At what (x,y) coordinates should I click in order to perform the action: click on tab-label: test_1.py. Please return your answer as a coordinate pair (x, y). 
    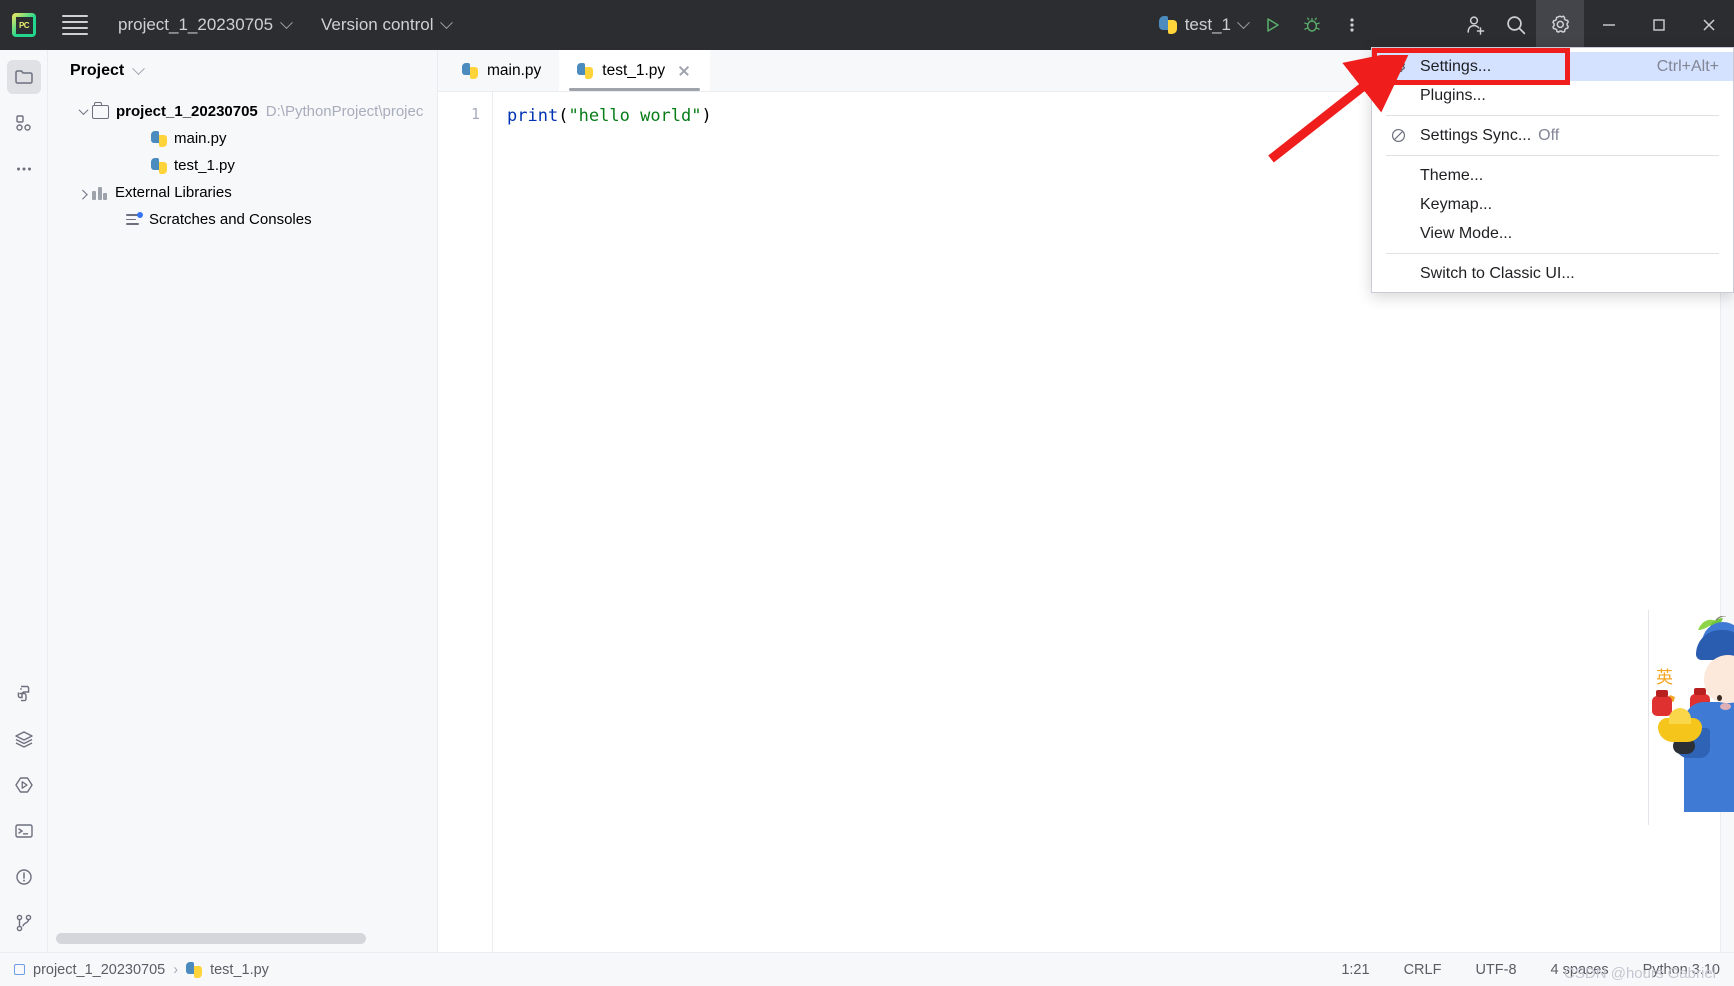
    Looking at the image, I should click on (634, 70).